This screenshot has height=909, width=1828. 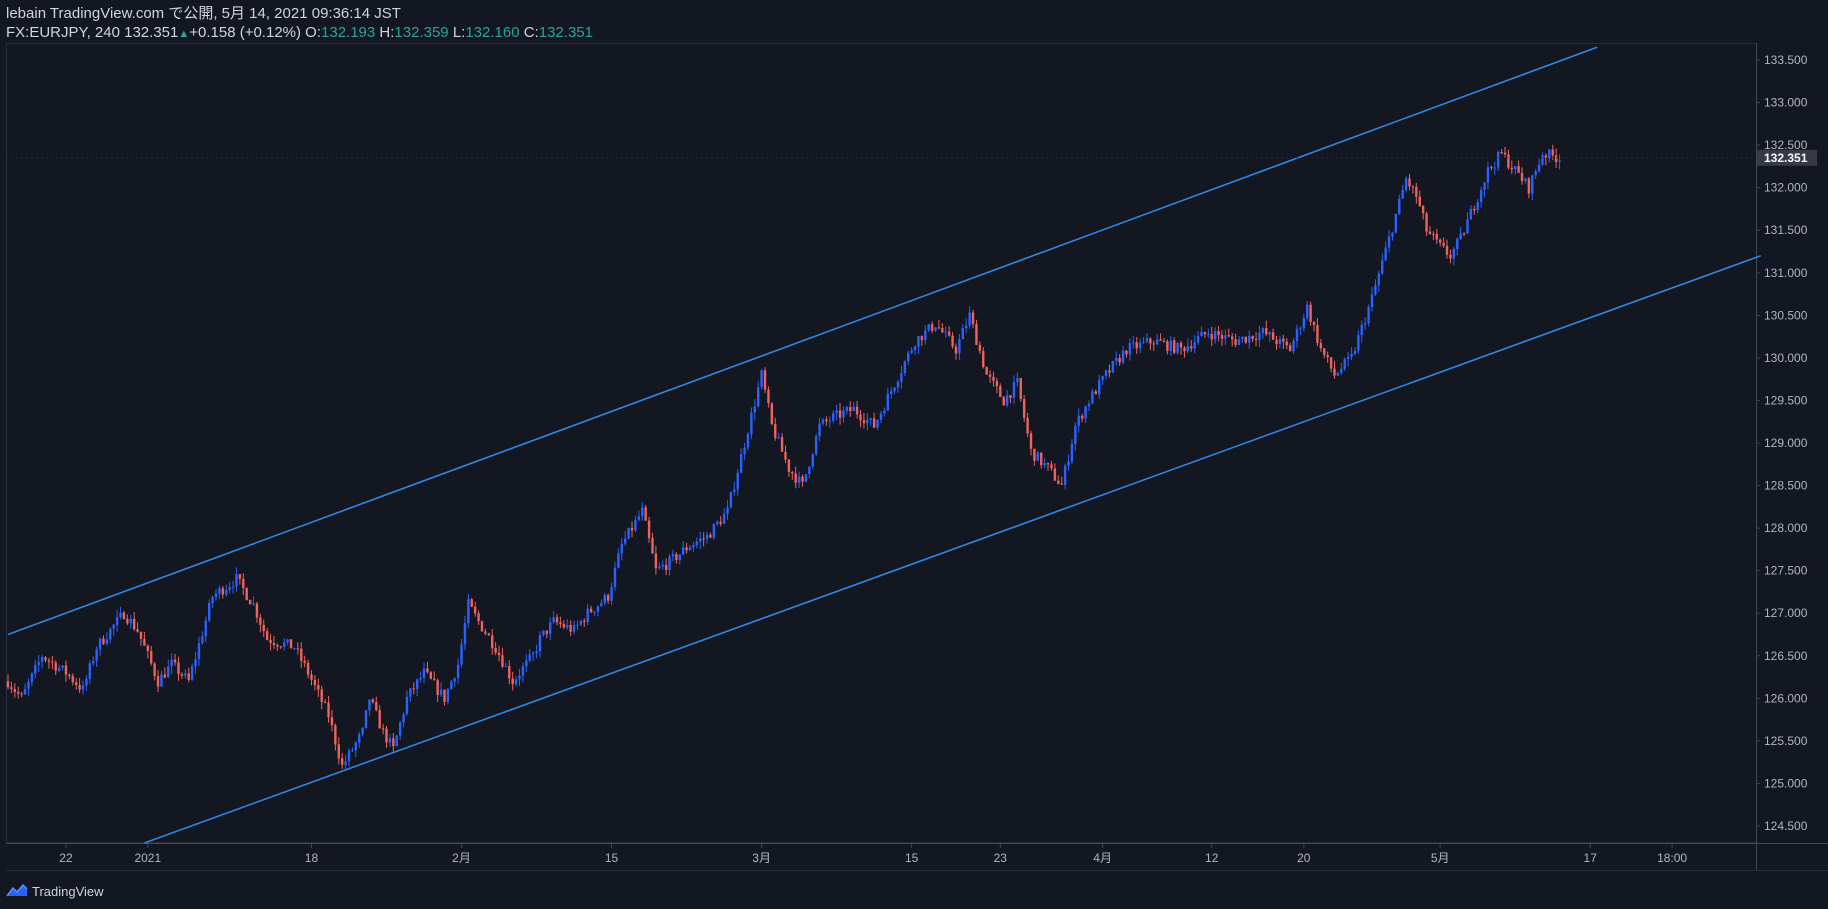 I want to click on time-tick-label: 18:00, so click(x=1672, y=858).